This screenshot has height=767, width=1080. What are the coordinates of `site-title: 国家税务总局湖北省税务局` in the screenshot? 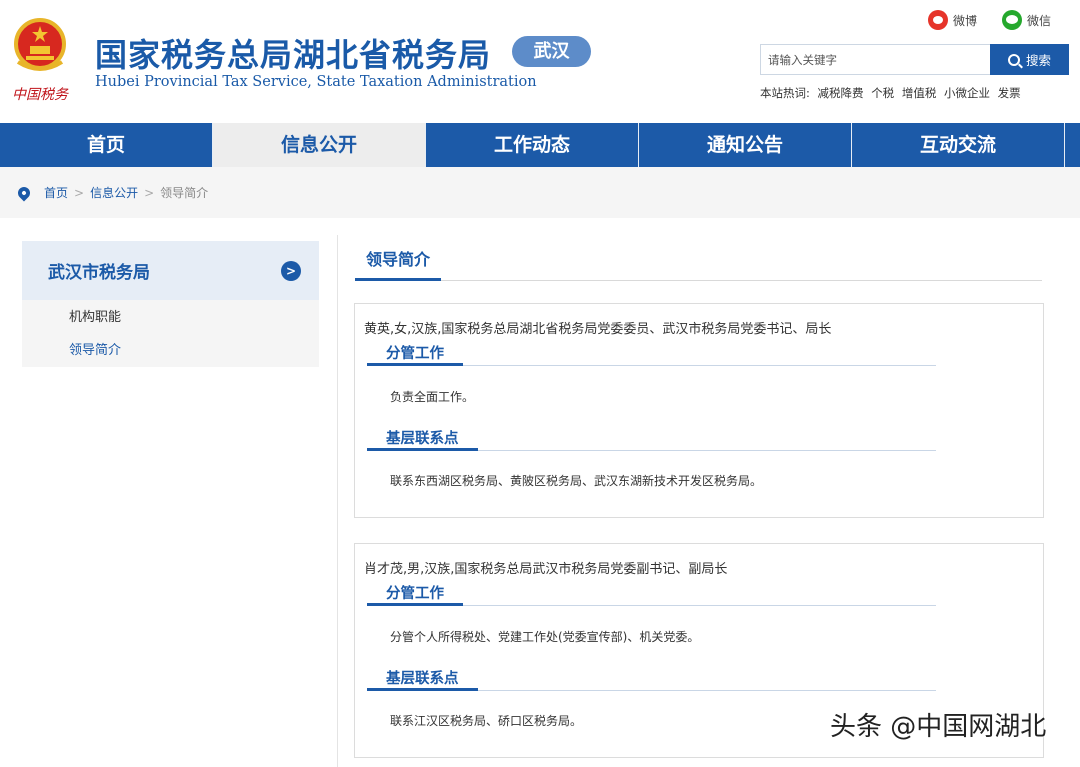 It's located at (293, 53).